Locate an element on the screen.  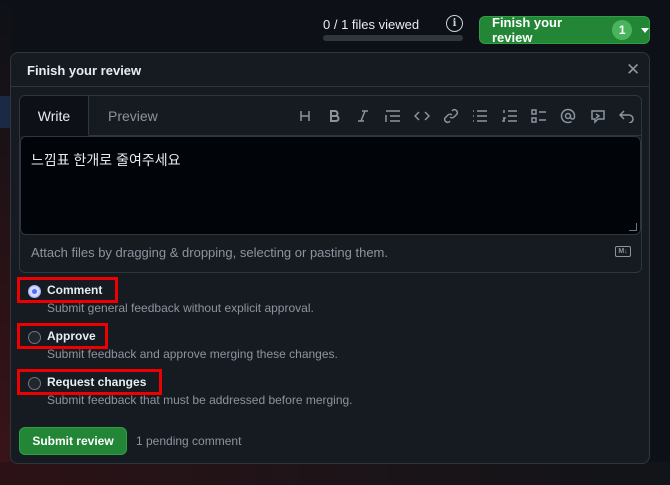
heading-icon is located at coordinates (304, 116).